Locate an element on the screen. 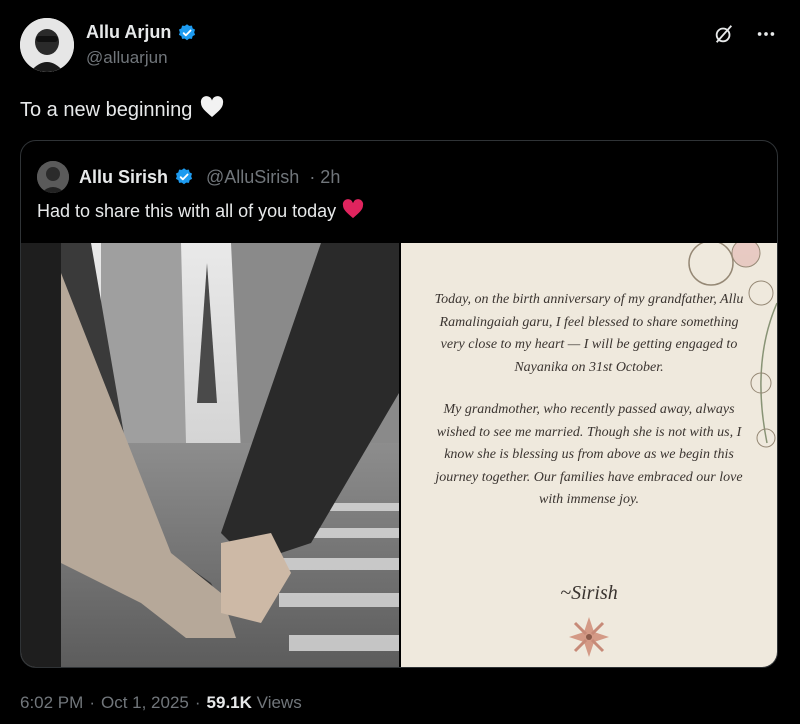  tweet-meta: 6:02 PM · Oct 1, 2025 · 59.1K Views is located at coordinates (161, 703).